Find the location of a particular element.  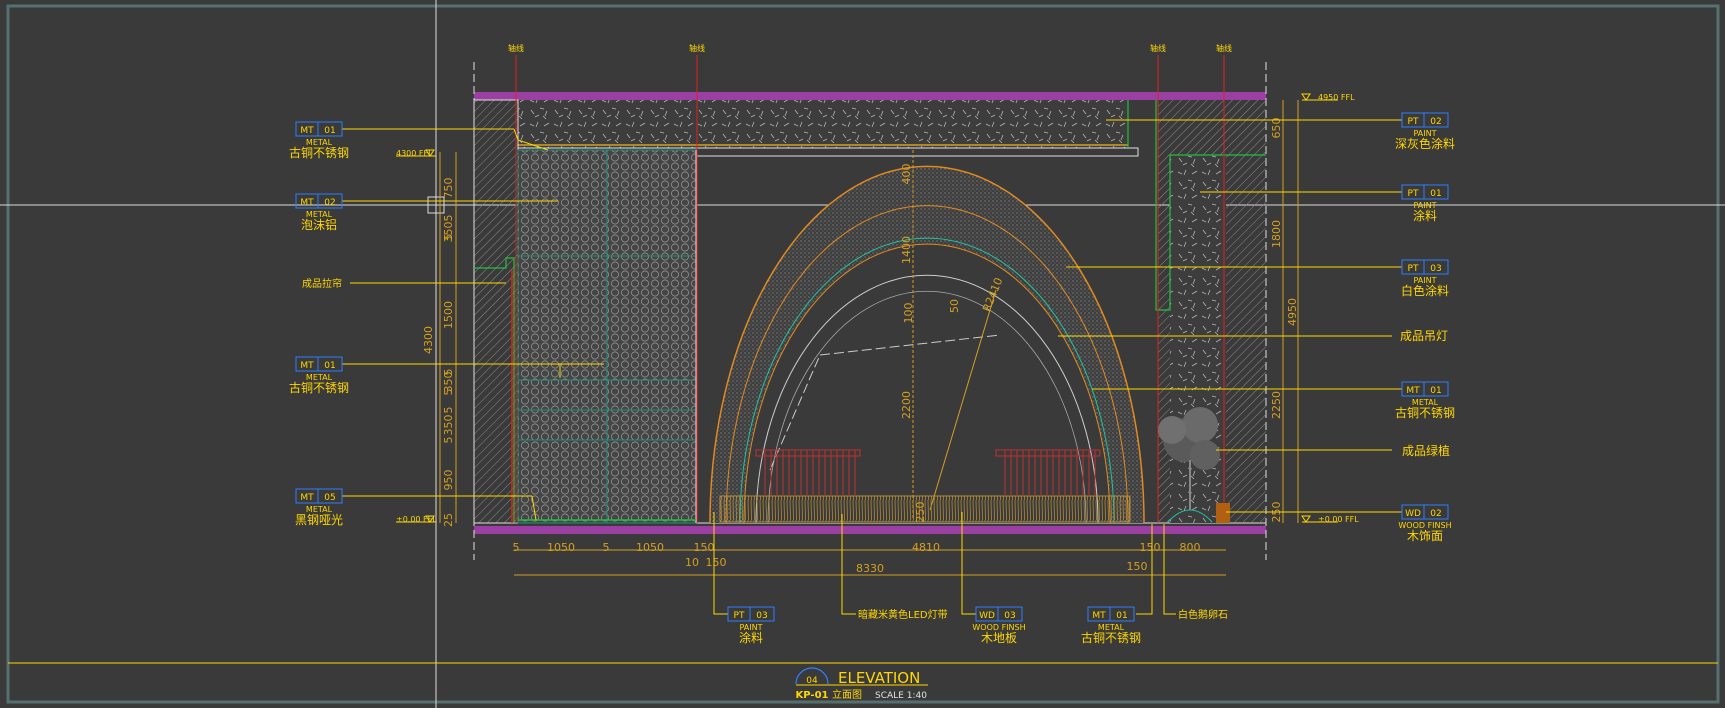

title-subtitle: 立面图 is located at coordinates (847, 694).